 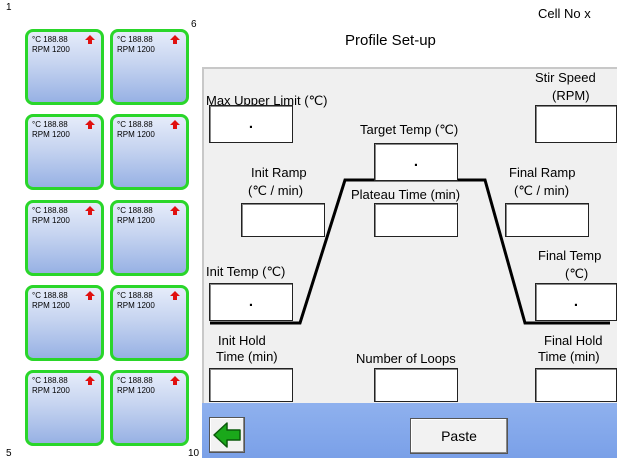 What do you see at coordinates (416, 162) in the screenshot?
I see `target-temp-field: .` at bounding box center [416, 162].